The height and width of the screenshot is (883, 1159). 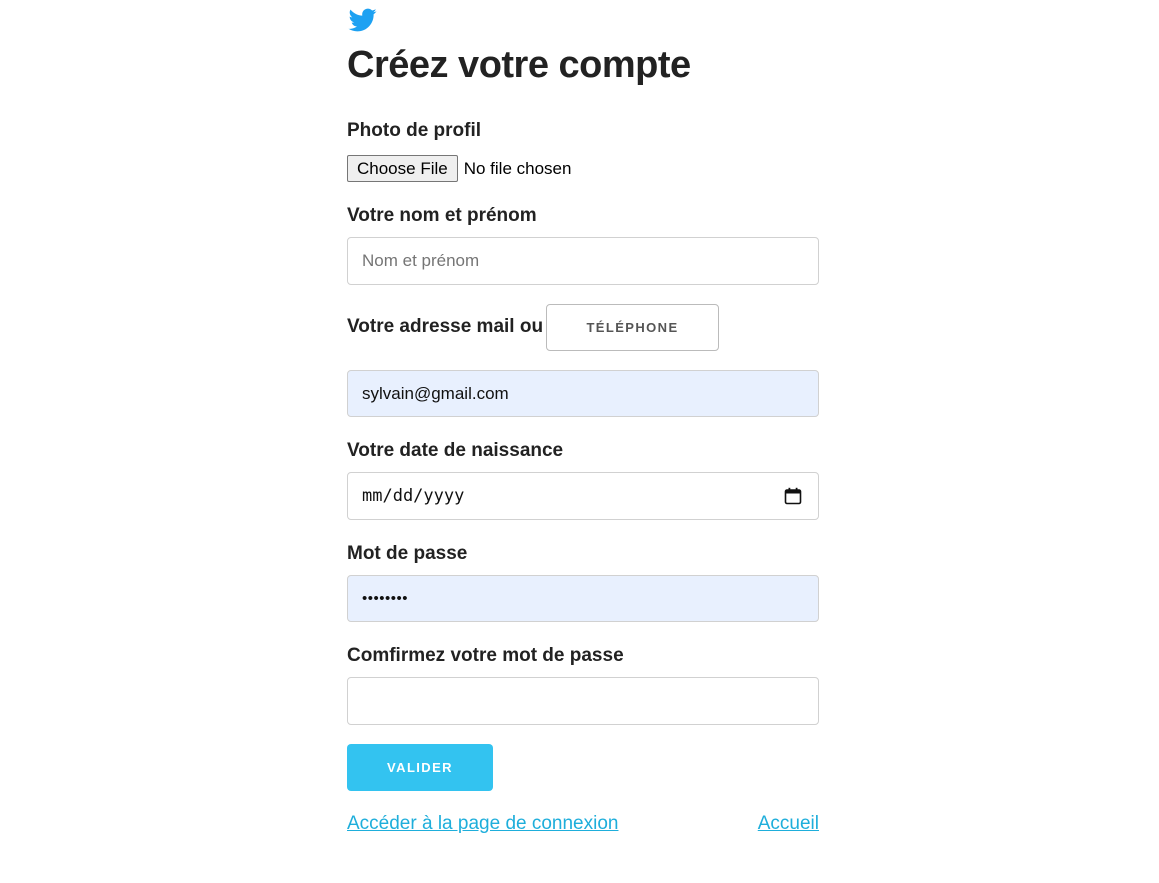 I want to click on twitter-bird-icon, so click(x=362, y=20).